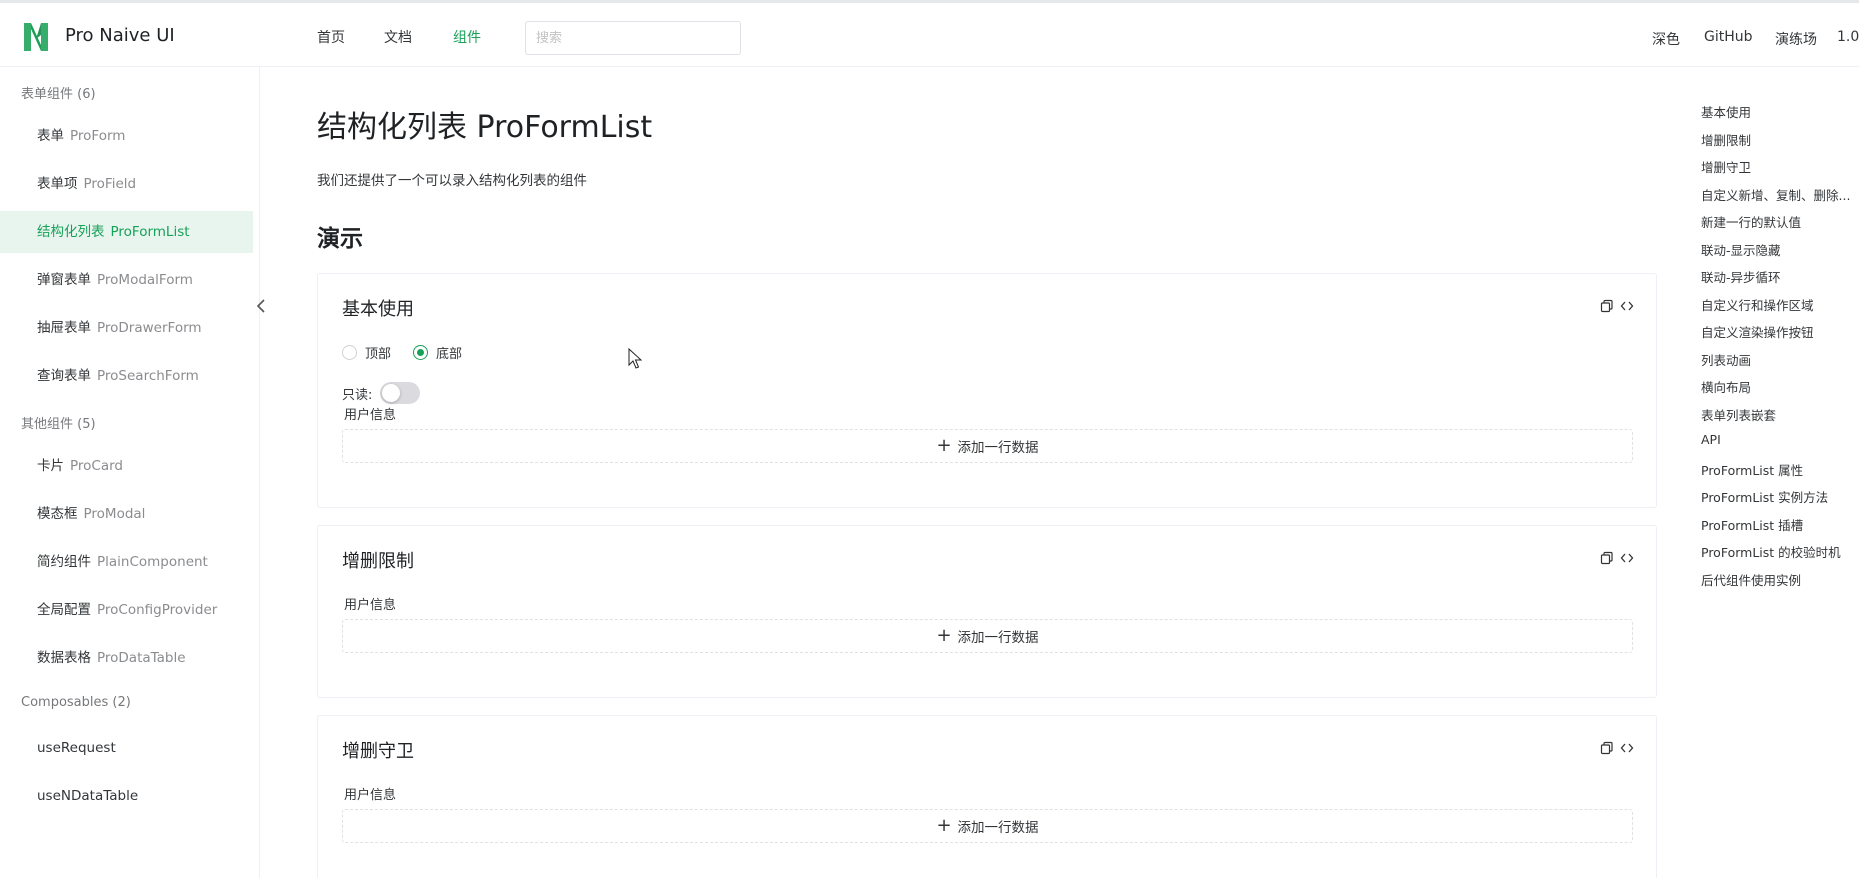  I want to click on sidebar-item-sub: ProModal, so click(114, 514).